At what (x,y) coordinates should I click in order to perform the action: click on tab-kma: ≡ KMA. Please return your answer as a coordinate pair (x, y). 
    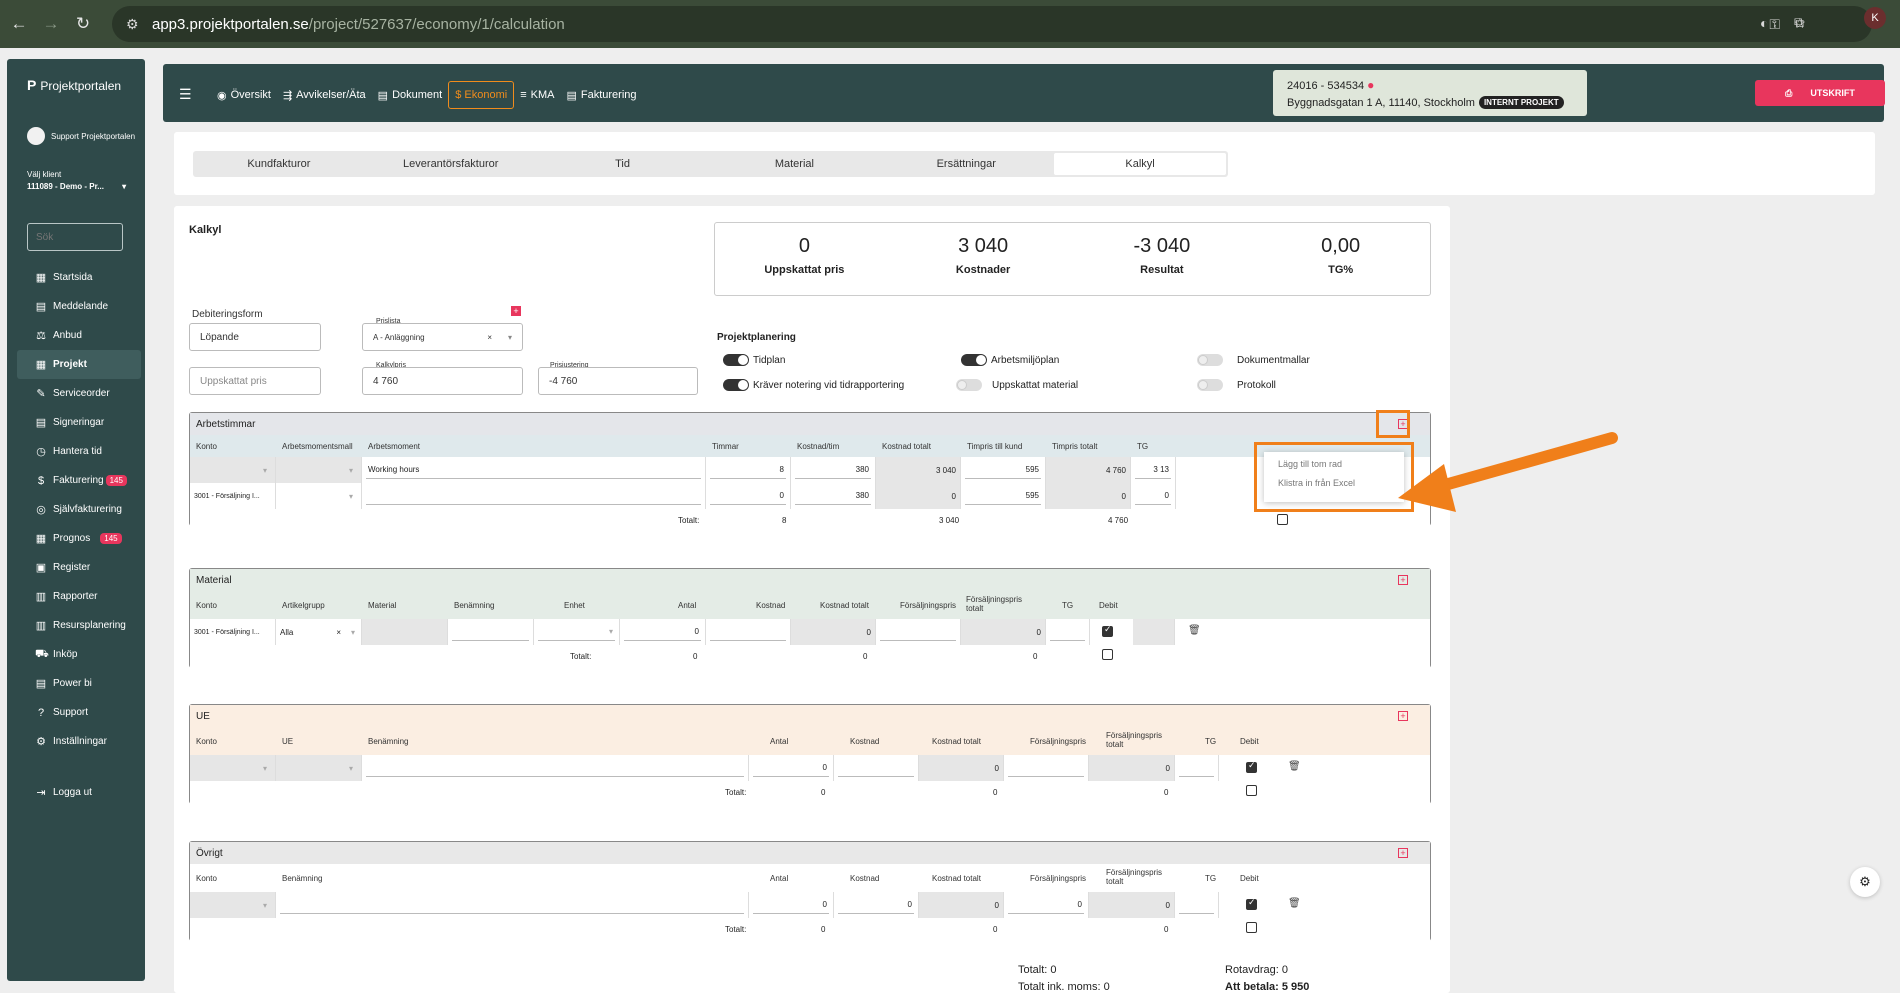
    Looking at the image, I should click on (537, 95).